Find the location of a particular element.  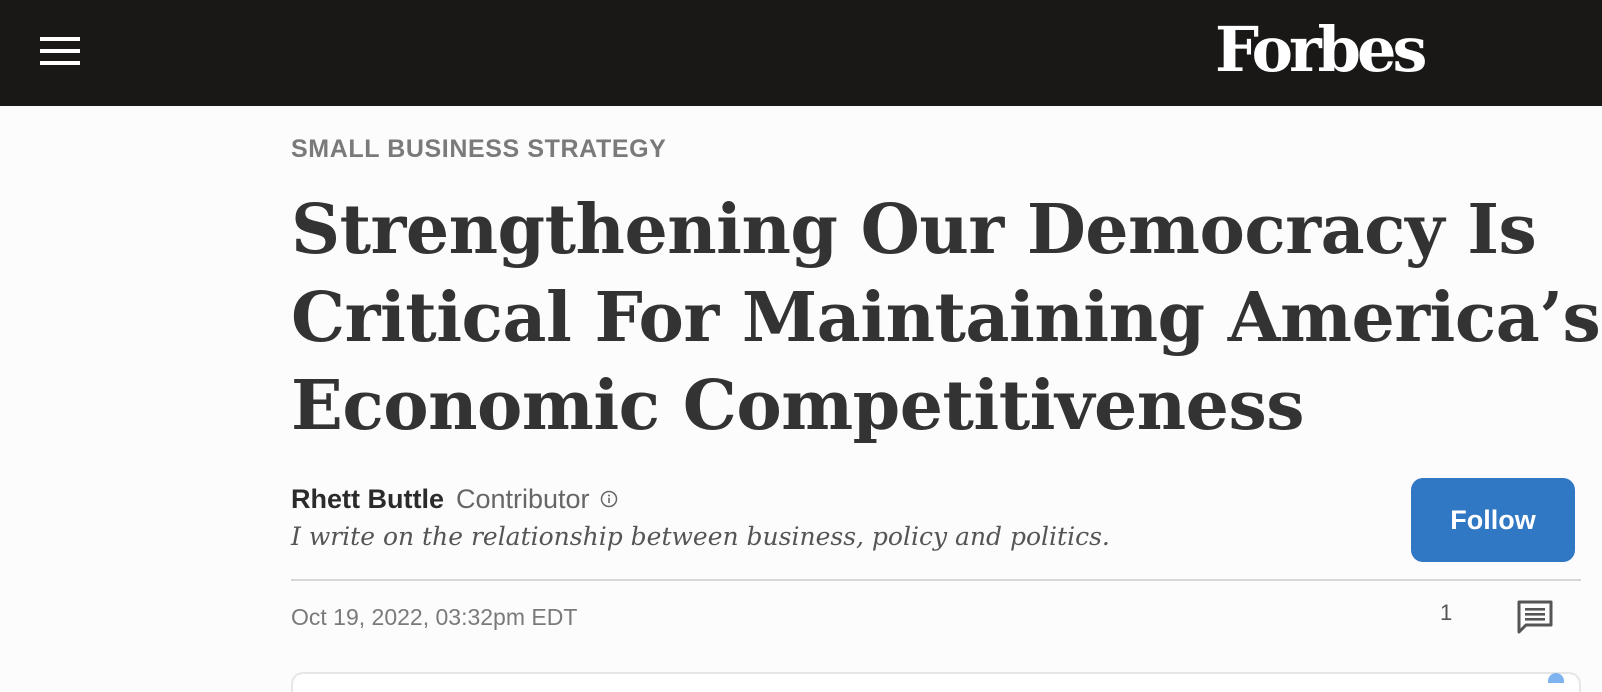

comment-icon is located at coordinates (1535, 617).